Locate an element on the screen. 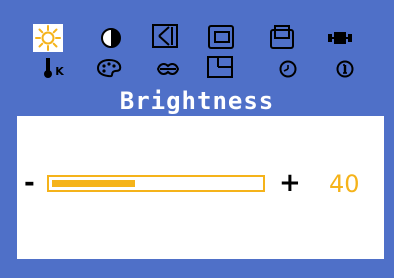 The height and width of the screenshot is (278, 394). increase-button: + is located at coordinates (290, 183).